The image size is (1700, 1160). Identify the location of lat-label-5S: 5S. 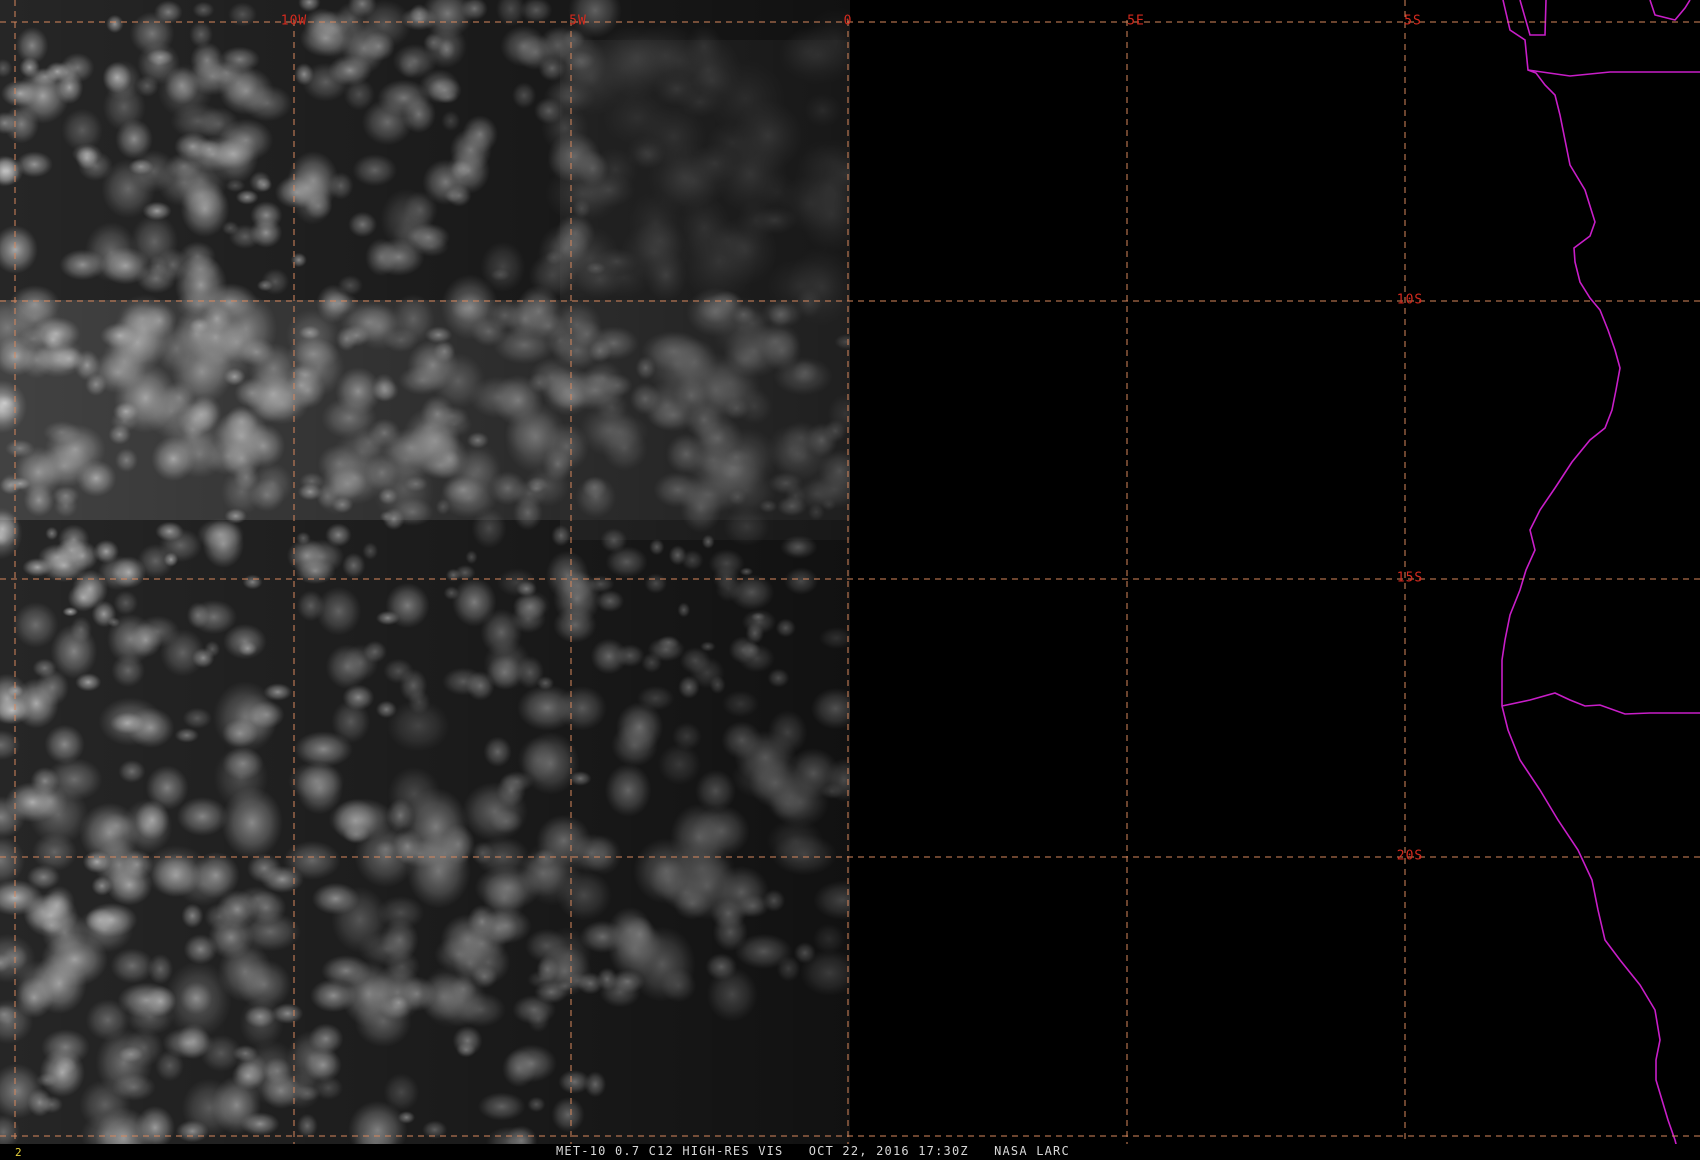
(1413, 21).